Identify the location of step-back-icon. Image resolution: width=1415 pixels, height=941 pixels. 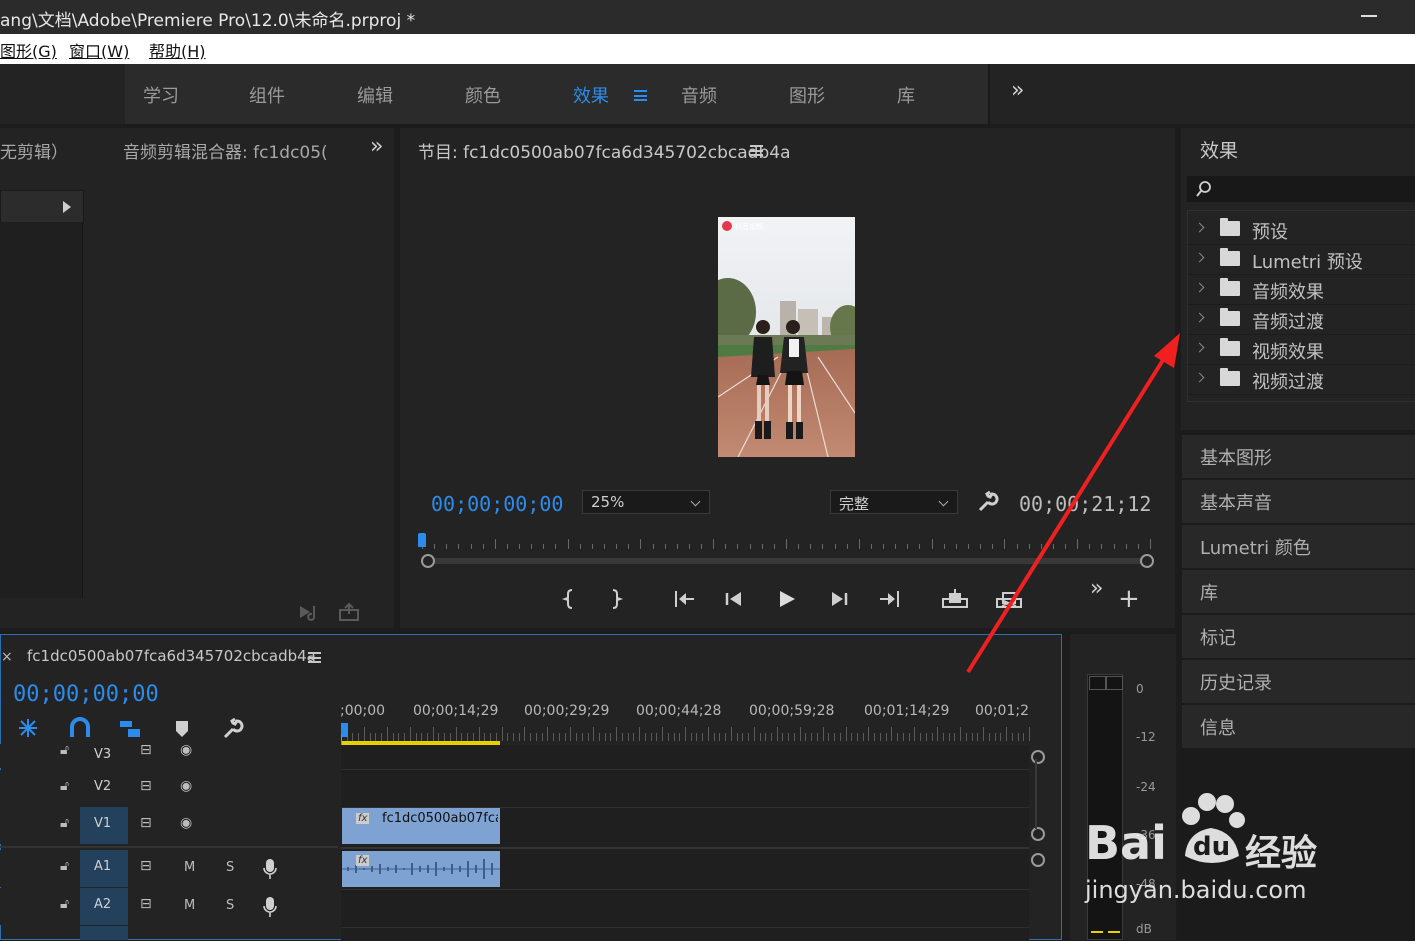
(735, 599).